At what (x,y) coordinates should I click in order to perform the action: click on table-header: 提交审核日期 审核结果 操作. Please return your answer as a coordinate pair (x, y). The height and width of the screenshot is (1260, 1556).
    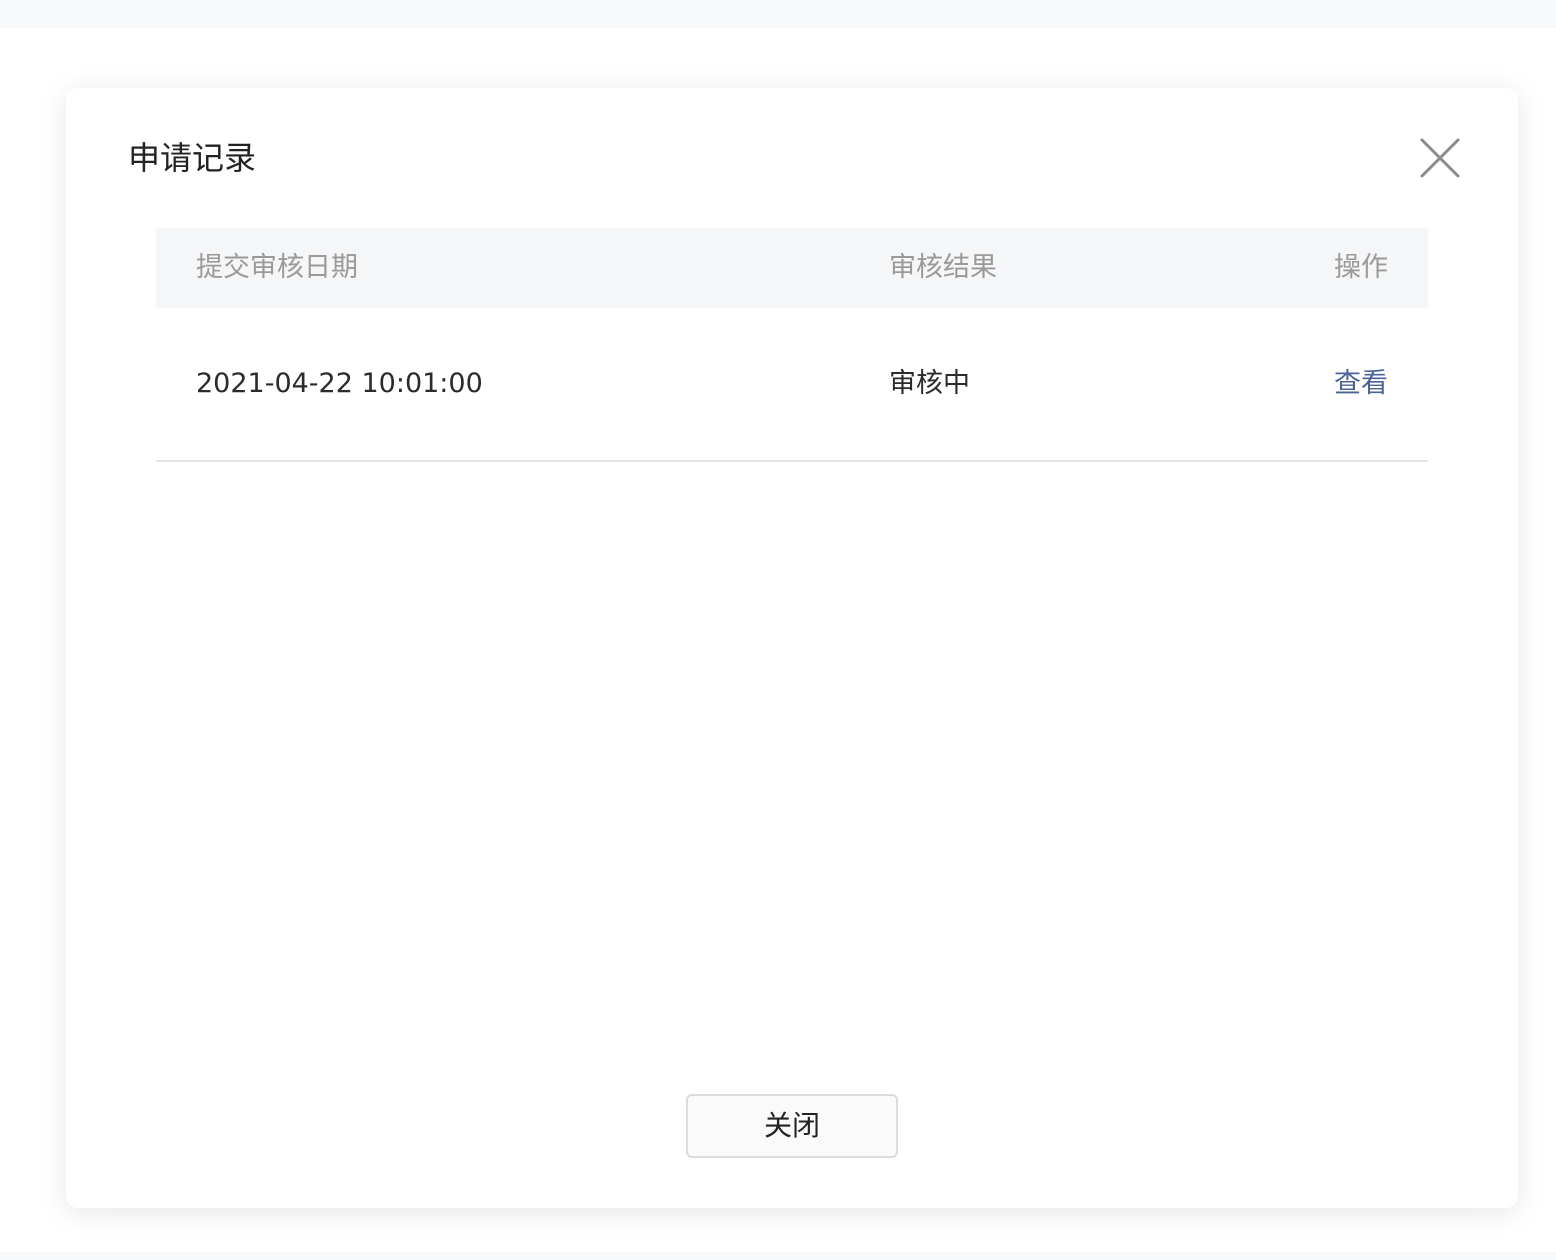
    Looking at the image, I should click on (792, 268).